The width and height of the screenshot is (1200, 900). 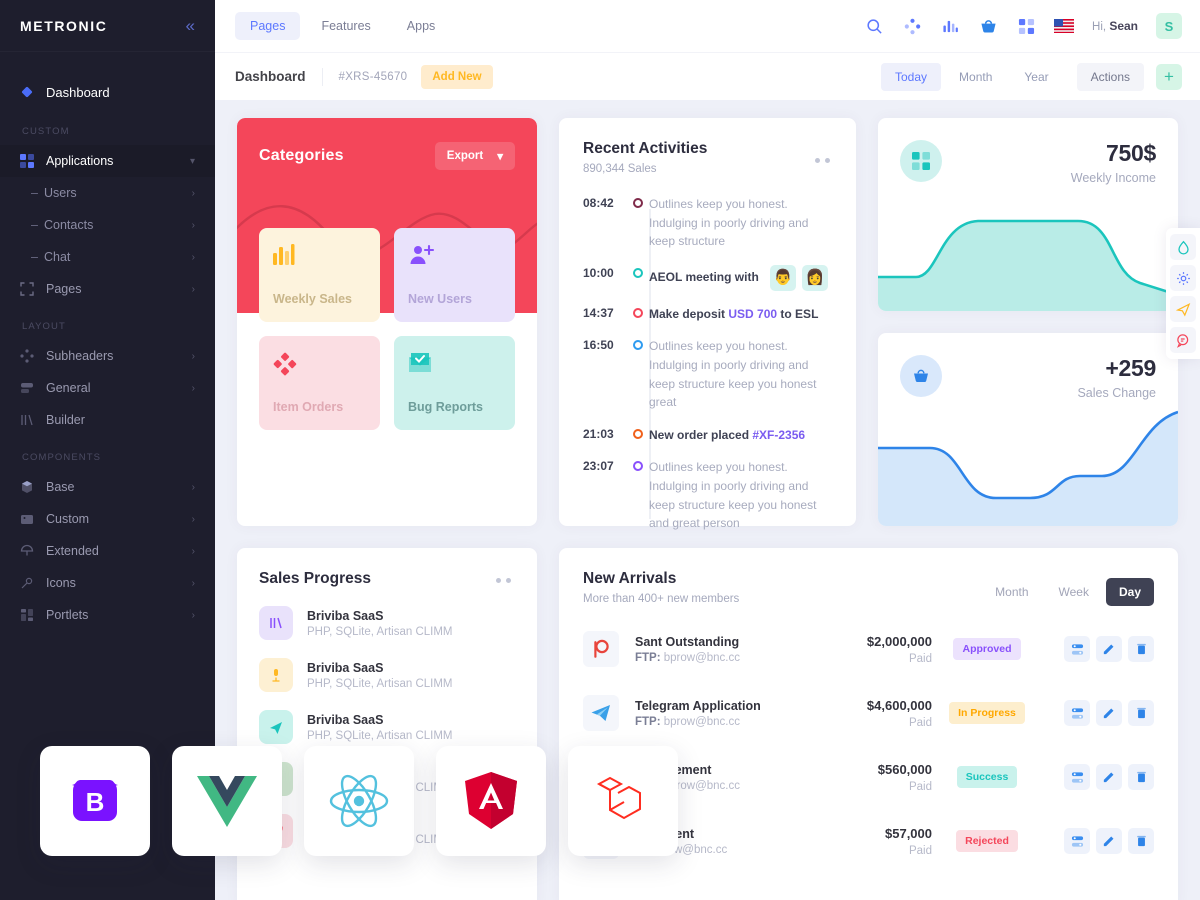 What do you see at coordinates (268, 26) in the screenshot?
I see `tab-pages: Pages` at bounding box center [268, 26].